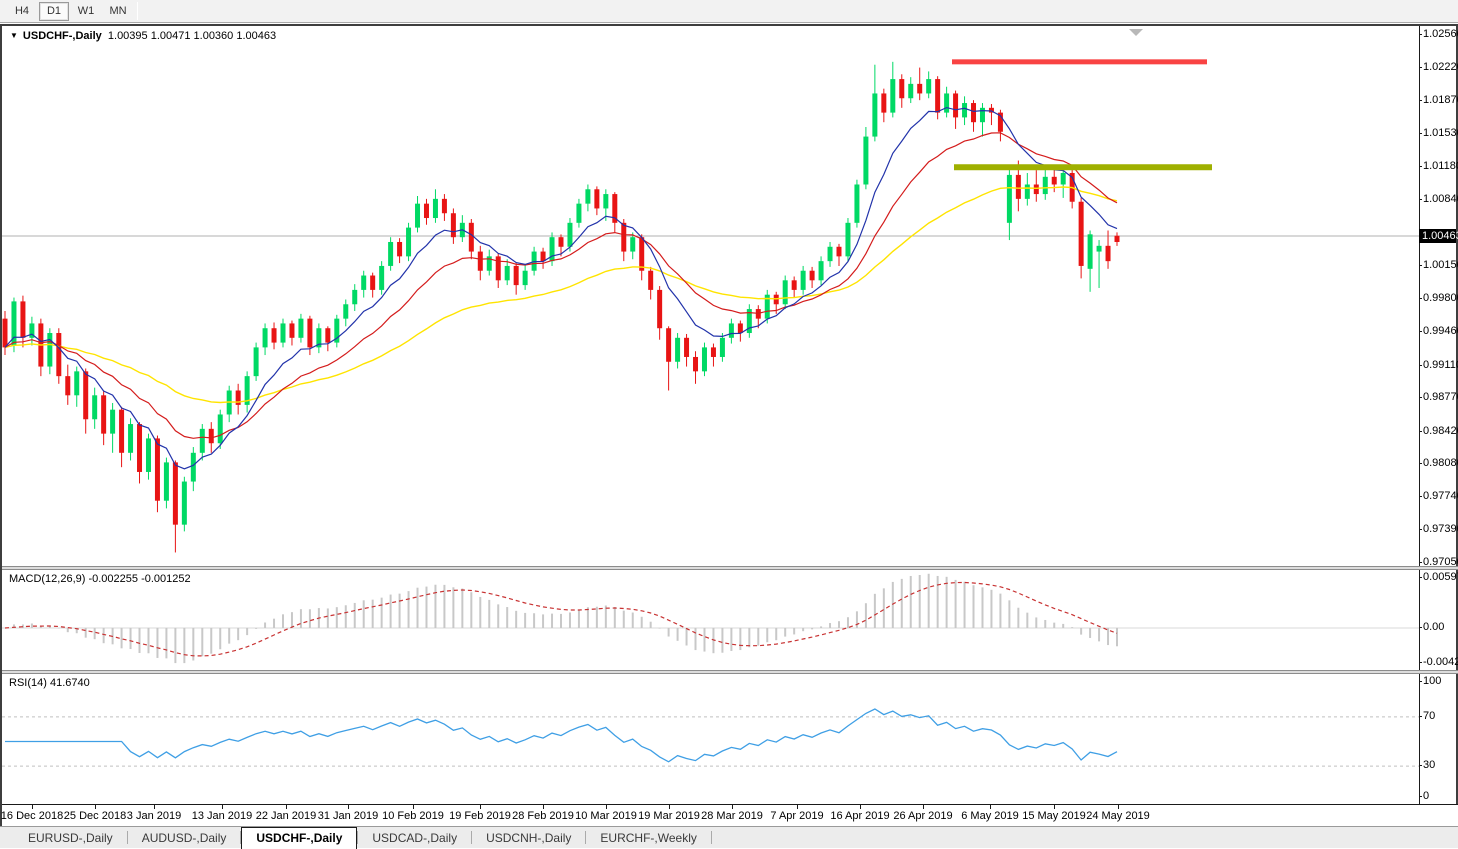 Image resolution: width=1458 pixels, height=849 pixels. Describe the element at coordinates (192, 36) in the screenshot. I see `chart-ohlc-values: 1.00395 1.00471 1.00360 1.00463` at that location.